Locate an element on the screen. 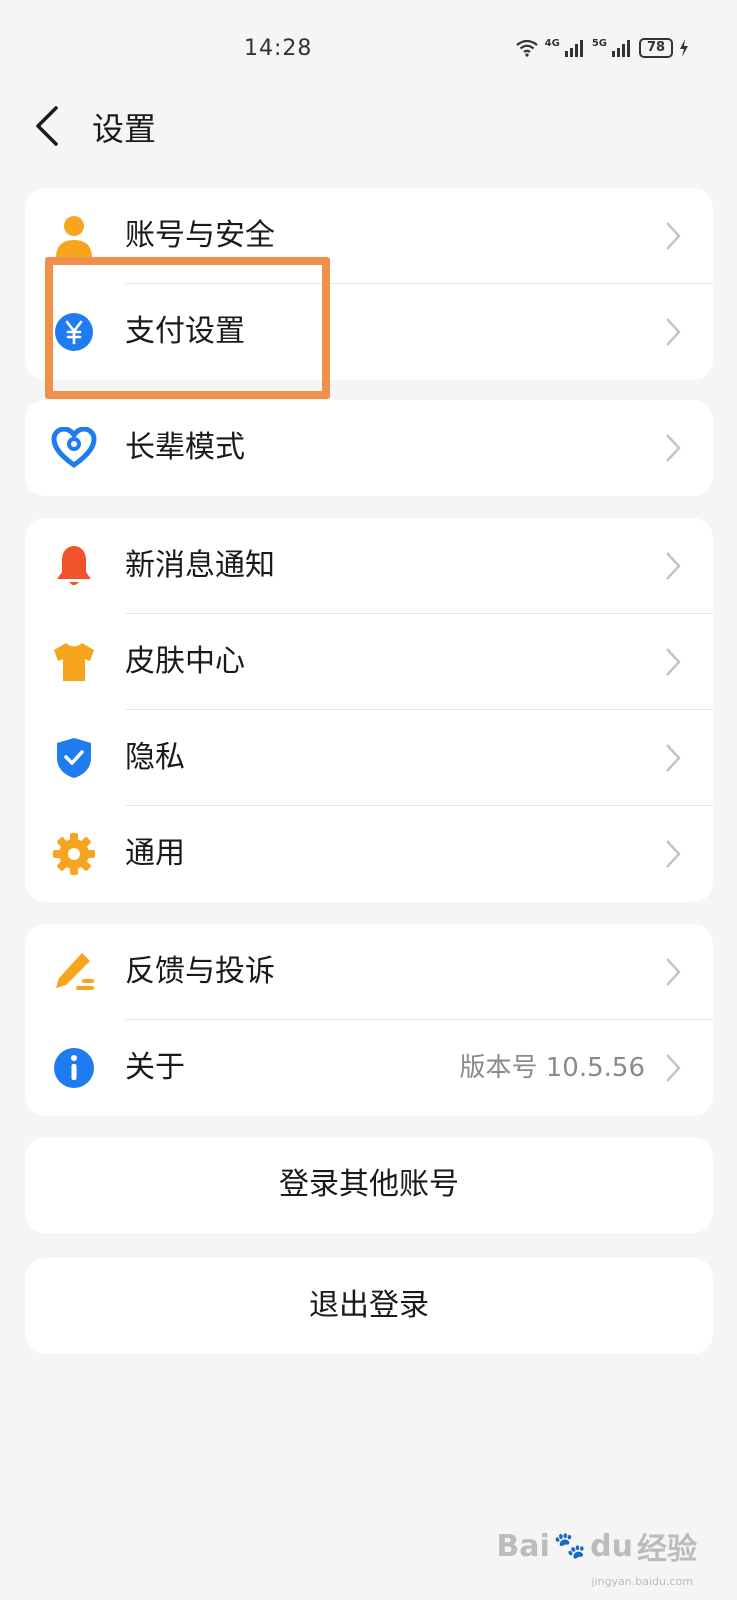 The image size is (737, 1600). watermark: Bai 🐾 du 经验 is located at coordinates (596, 1546).